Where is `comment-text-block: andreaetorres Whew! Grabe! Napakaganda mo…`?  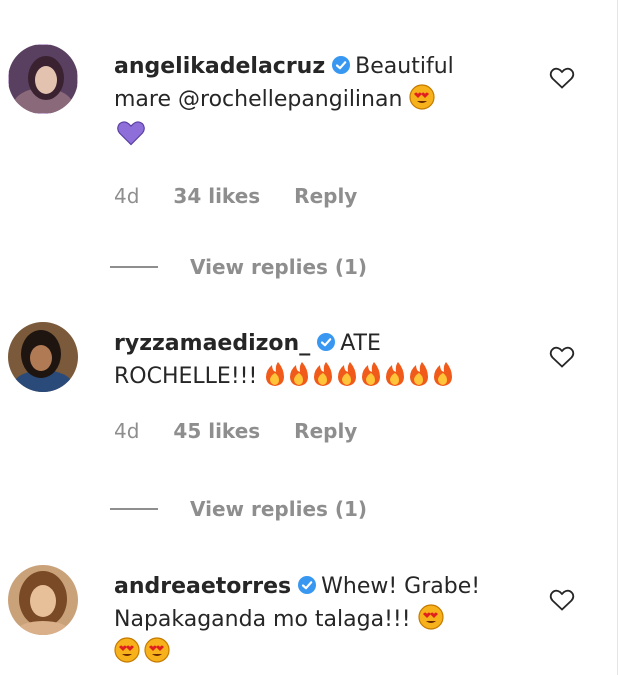 comment-text-block: andreaetorres Whew! Grabe! Napakaganda mo… is located at coordinates (314, 619).